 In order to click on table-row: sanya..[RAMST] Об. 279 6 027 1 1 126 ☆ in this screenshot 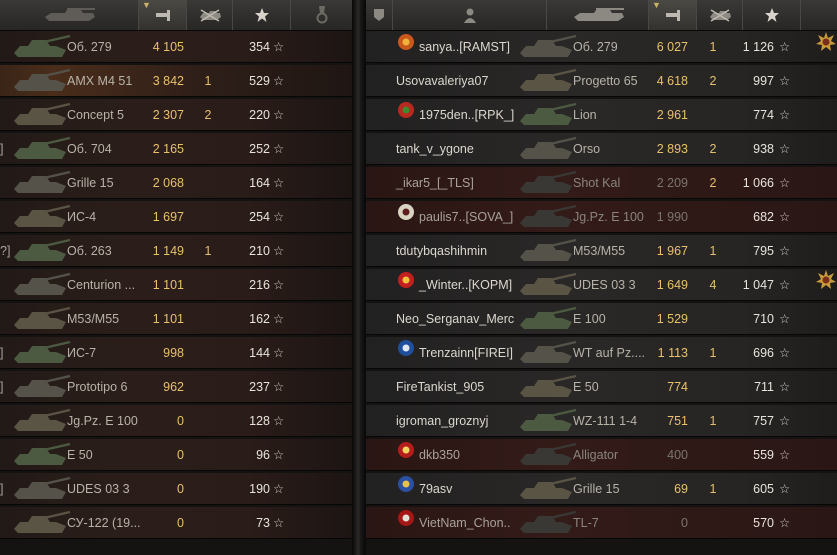, I will do `click(601, 47)`.